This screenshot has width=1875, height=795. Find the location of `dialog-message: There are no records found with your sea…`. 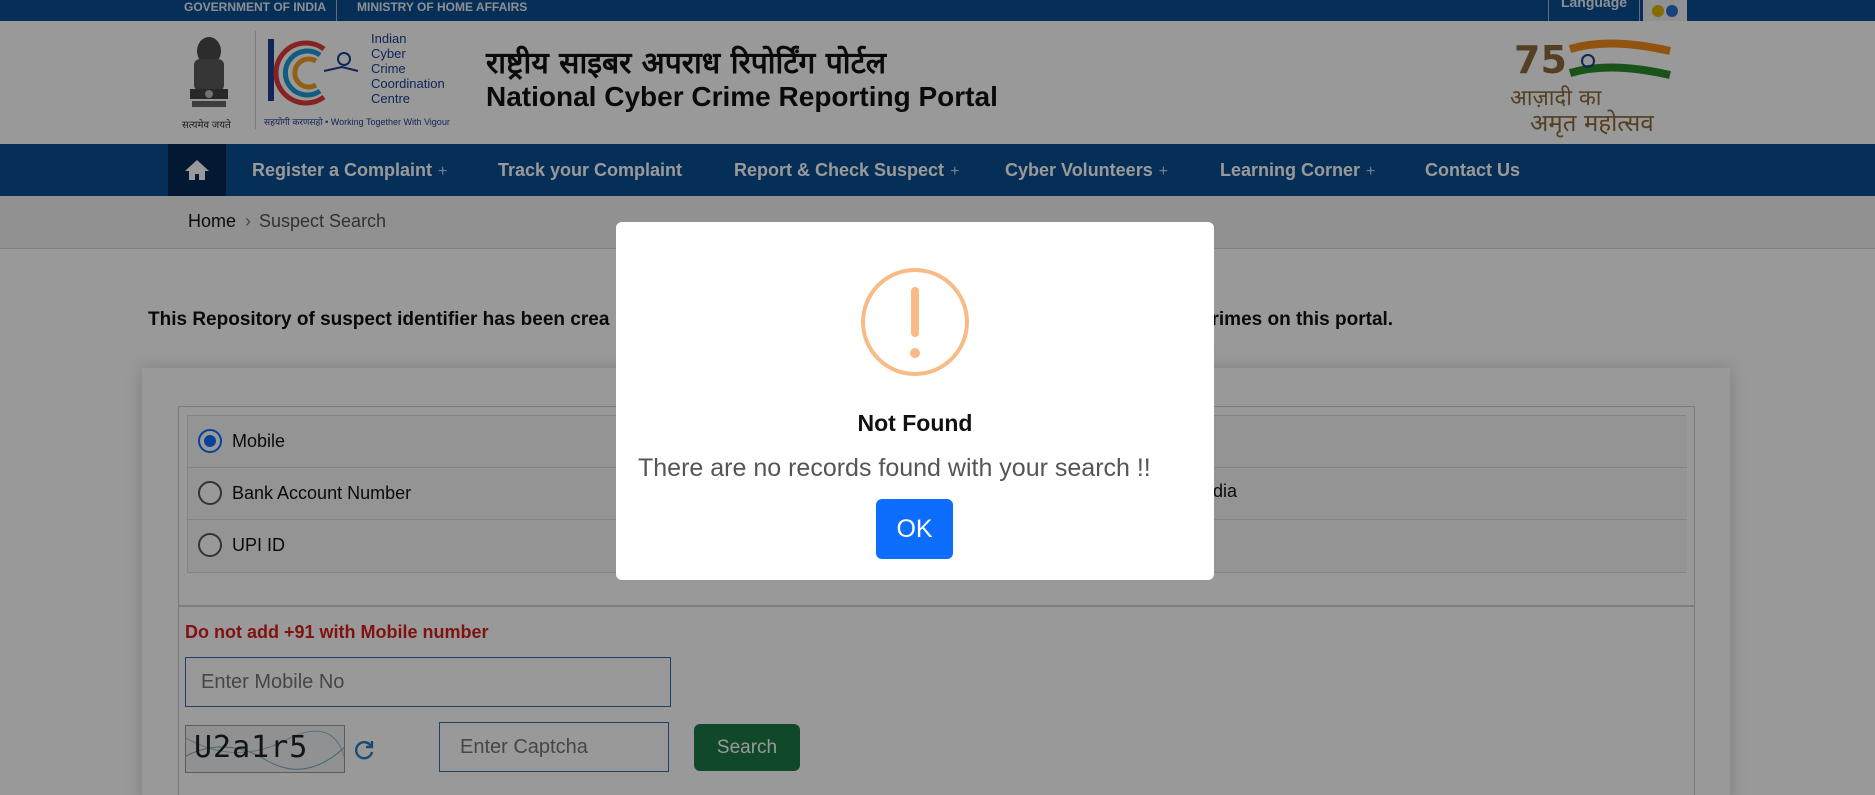

dialog-message: There are no records found with your sea… is located at coordinates (894, 468).